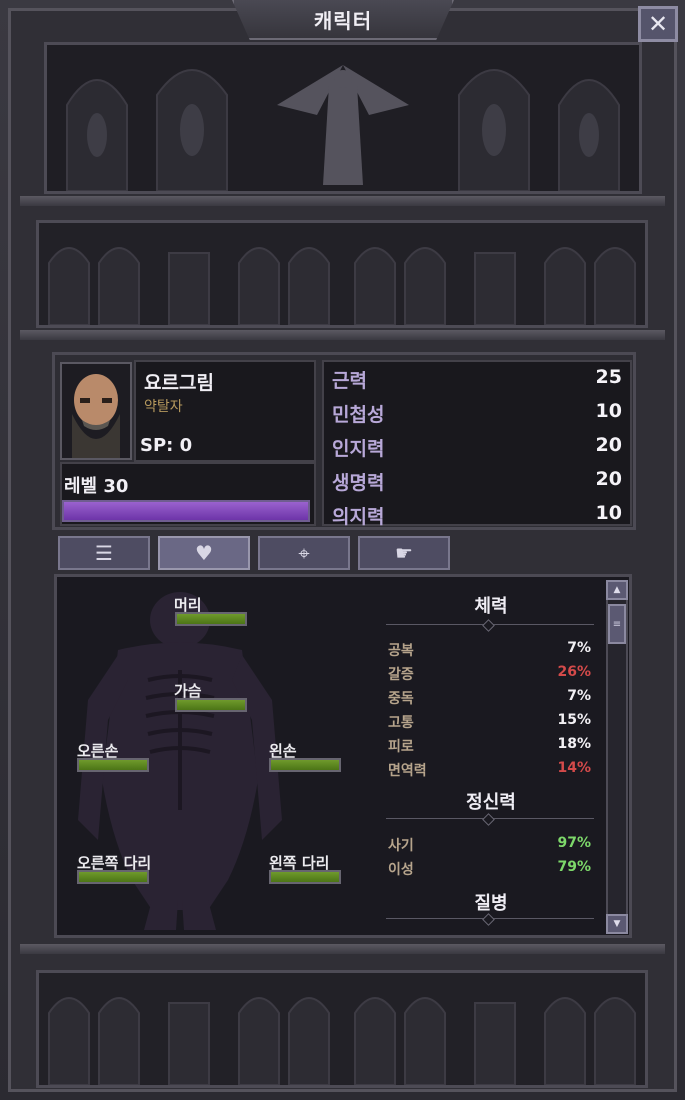 The image size is (685, 1100). What do you see at coordinates (489, 699) in the screenshot?
I see `condition-row: 중독 7%` at bounding box center [489, 699].